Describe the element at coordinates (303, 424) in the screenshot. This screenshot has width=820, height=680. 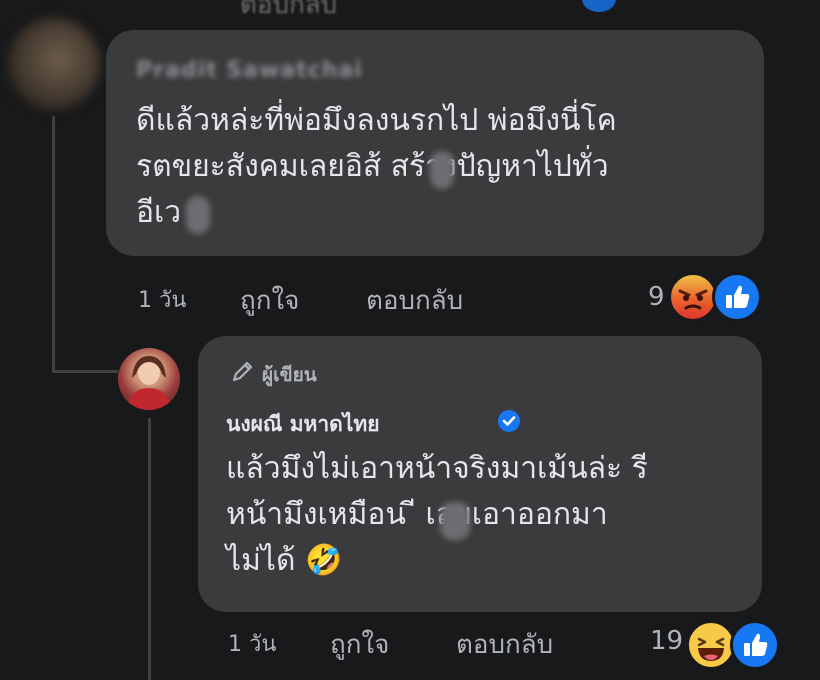
I see `comment-author: นงผณี มหาดไทย` at that location.